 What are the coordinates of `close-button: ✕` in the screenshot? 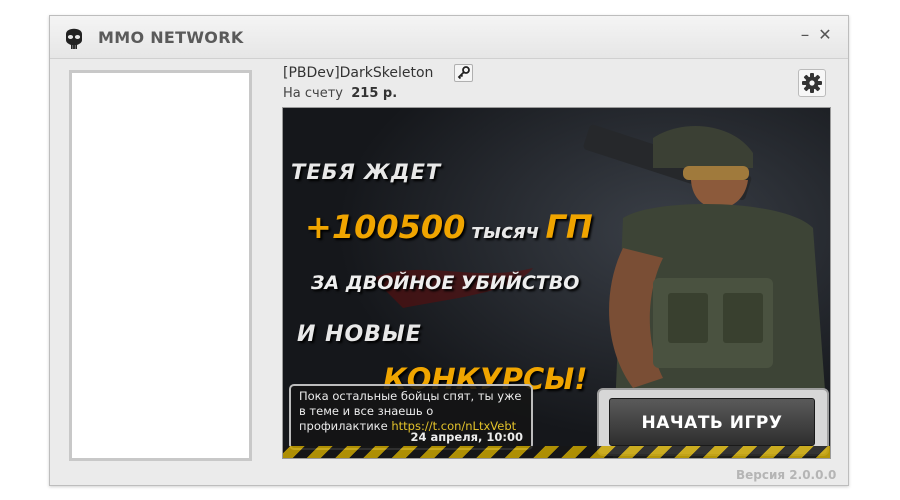 It's located at (825, 35).